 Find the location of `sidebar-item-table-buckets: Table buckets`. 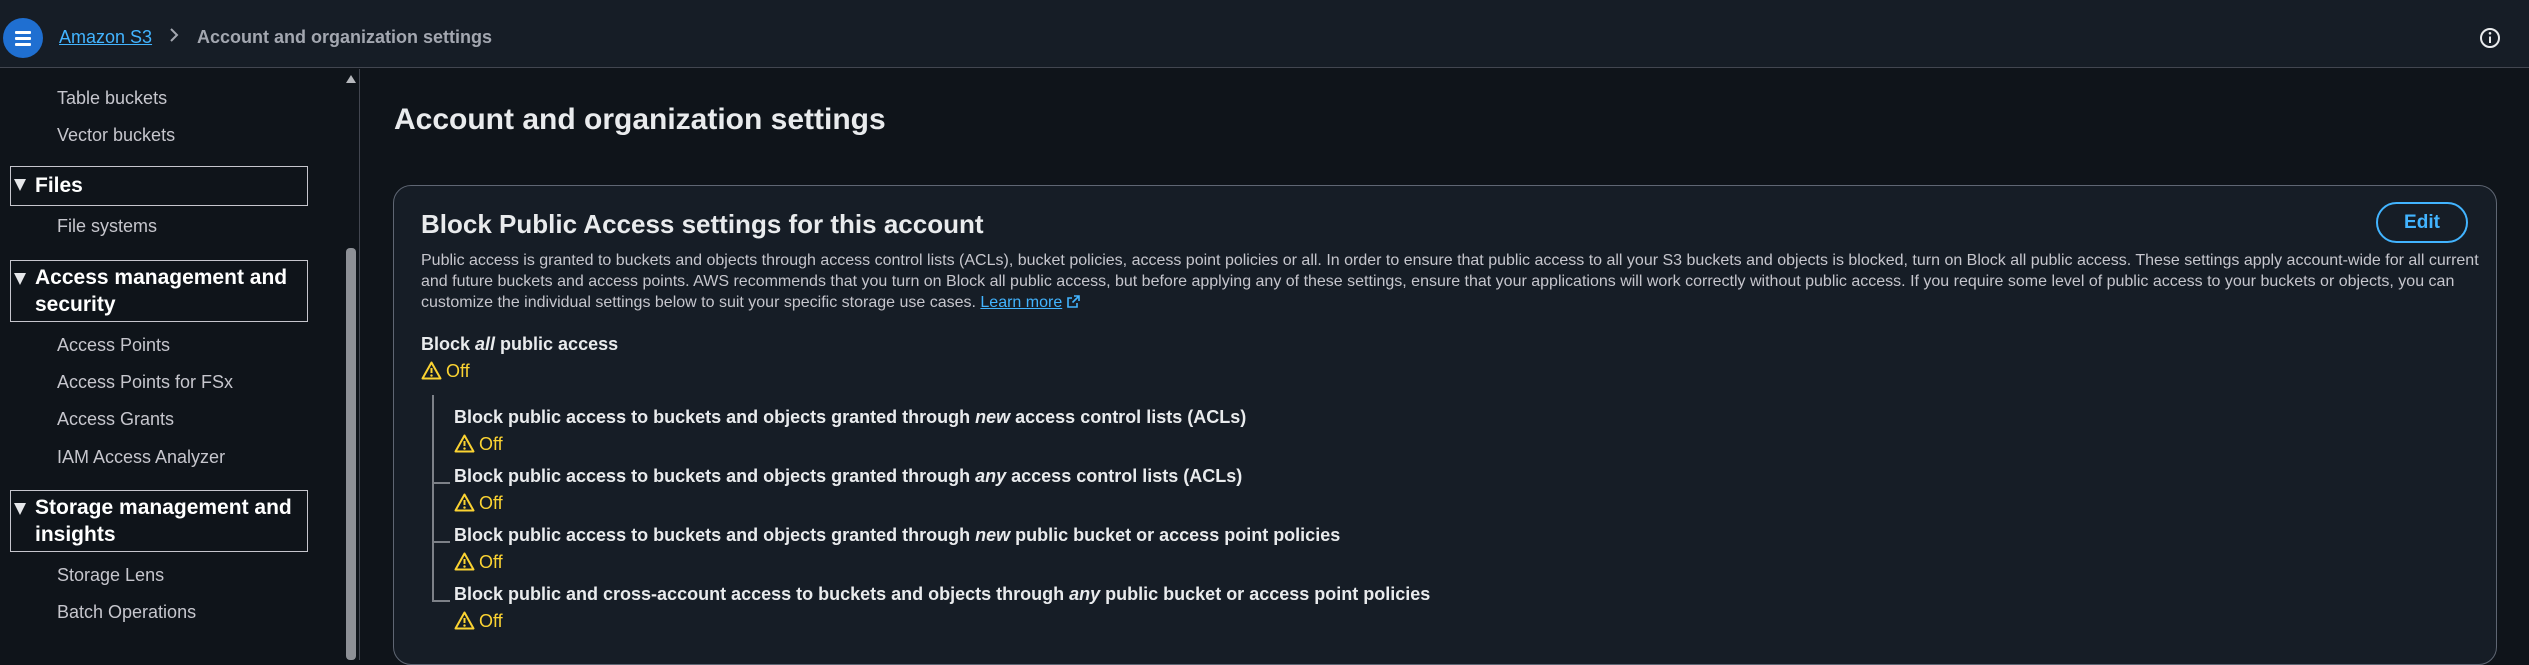

sidebar-item-table-buckets: Table buckets is located at coordinates (112, 98).